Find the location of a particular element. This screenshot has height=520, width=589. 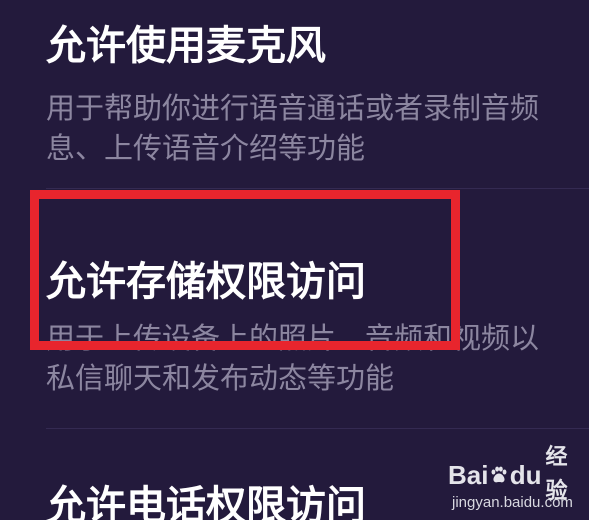

permission-description-microphone-line1: 用于帮助你进行语音通话或者录制音频 is located at coordinates (293, 108).